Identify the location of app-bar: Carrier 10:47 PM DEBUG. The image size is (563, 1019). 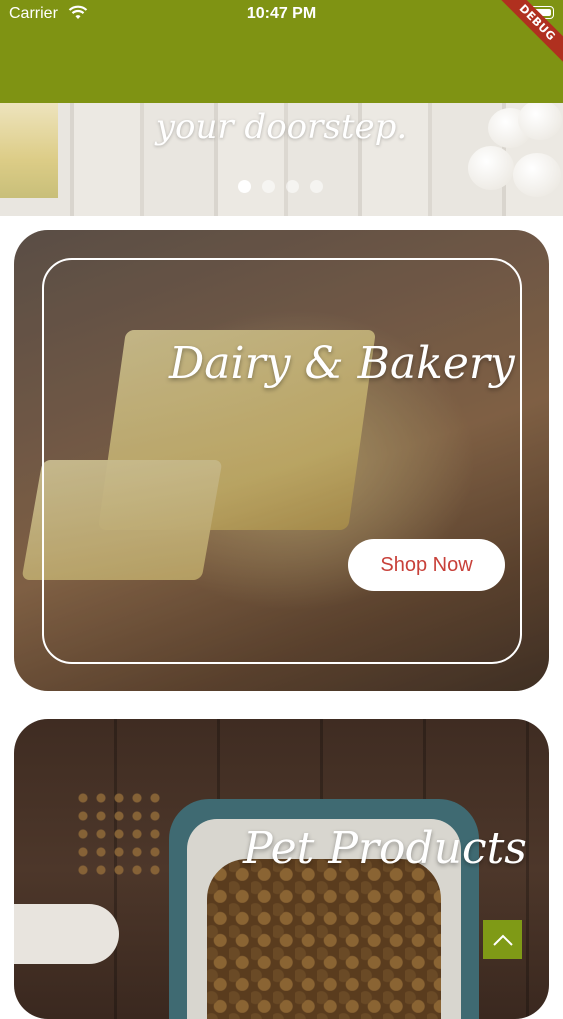
(281, 51).